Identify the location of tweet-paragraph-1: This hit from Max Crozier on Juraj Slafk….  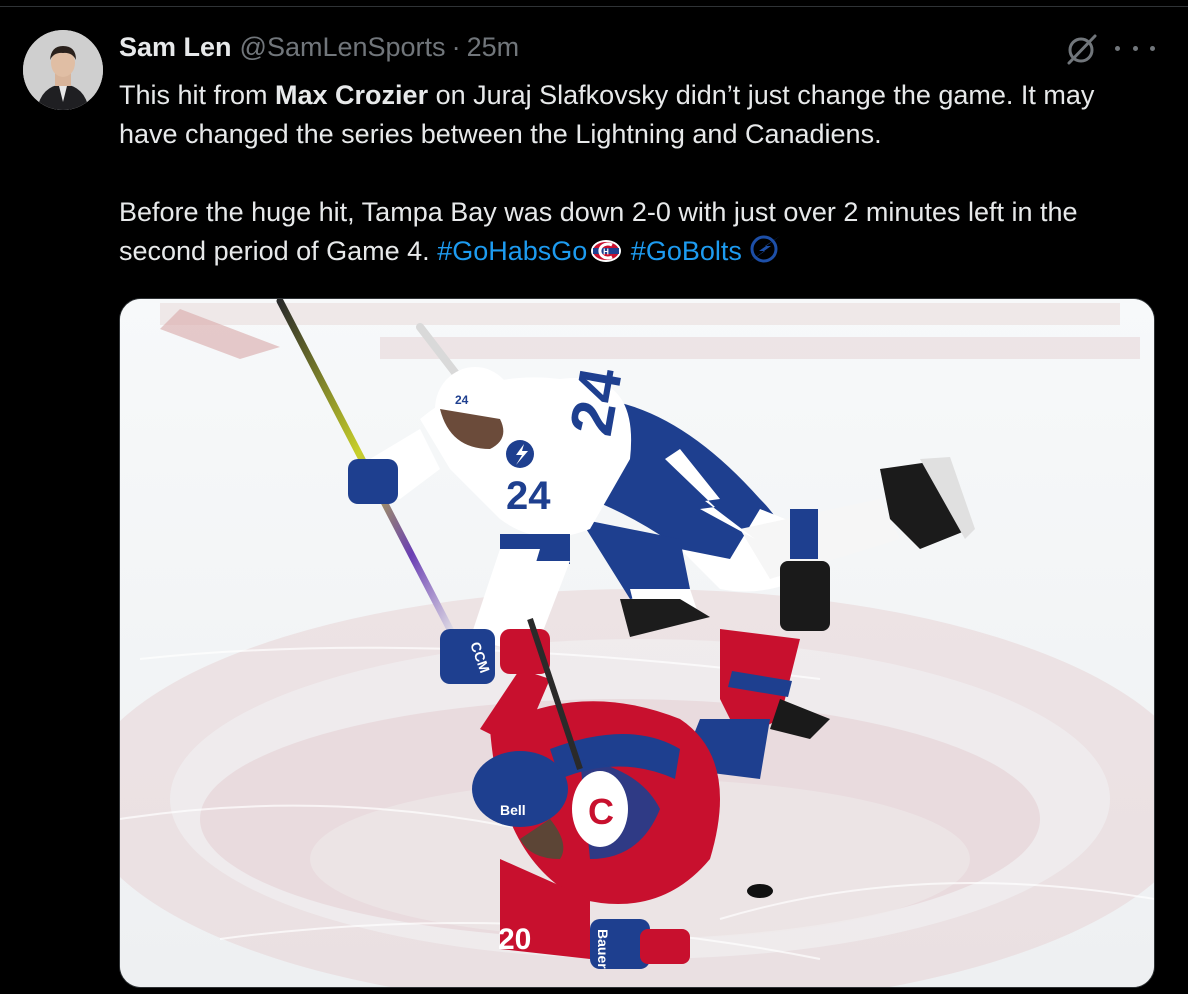
(639, 115).